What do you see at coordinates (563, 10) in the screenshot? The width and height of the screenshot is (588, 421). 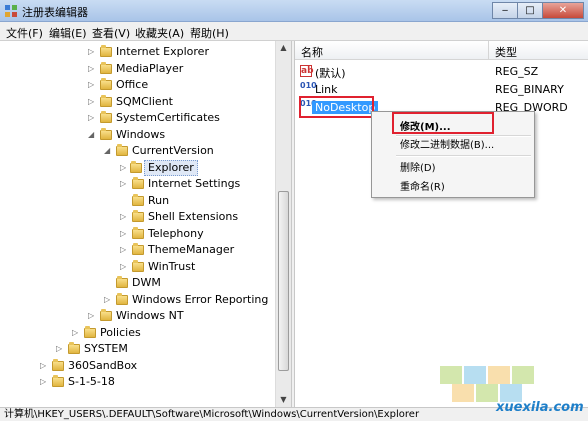 I see `close-button: ✕` at bounding box center [563, 10].